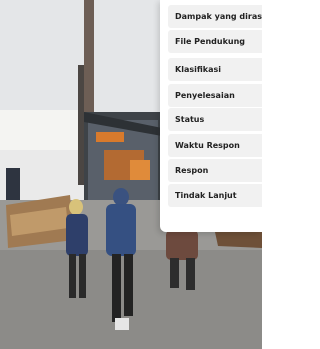  I want to click on field-row-file-pendukung: File Pendukung, so click(215, 41).